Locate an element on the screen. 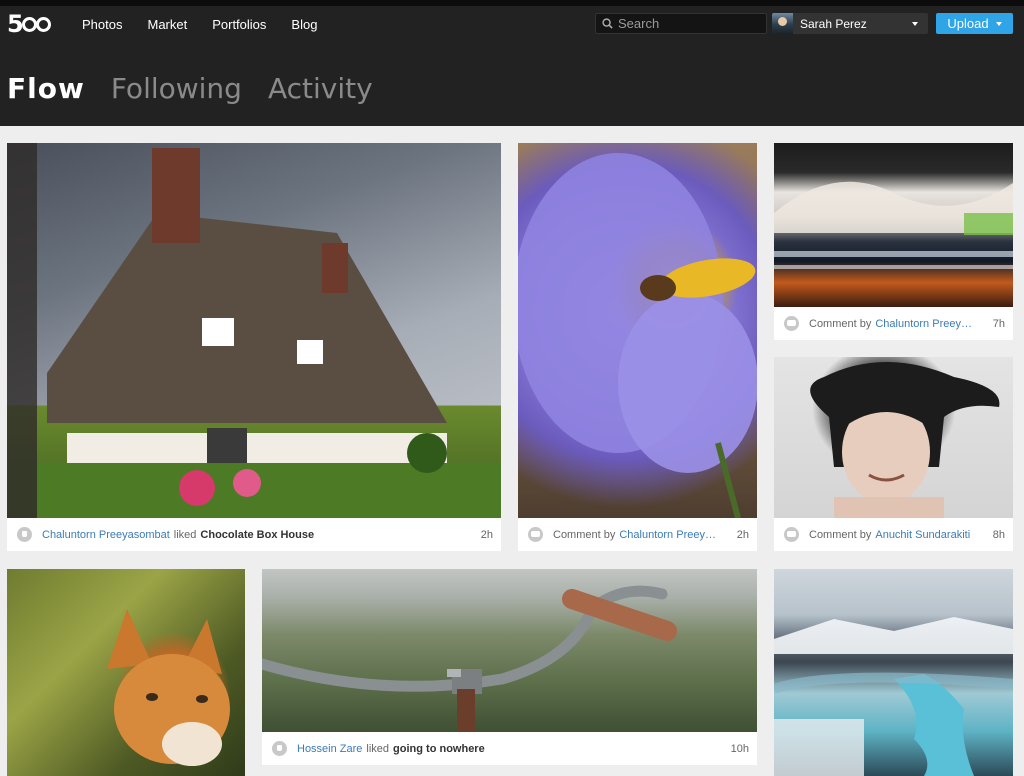  user-menu: Sarah Perez is located at coordinates (850, 23).